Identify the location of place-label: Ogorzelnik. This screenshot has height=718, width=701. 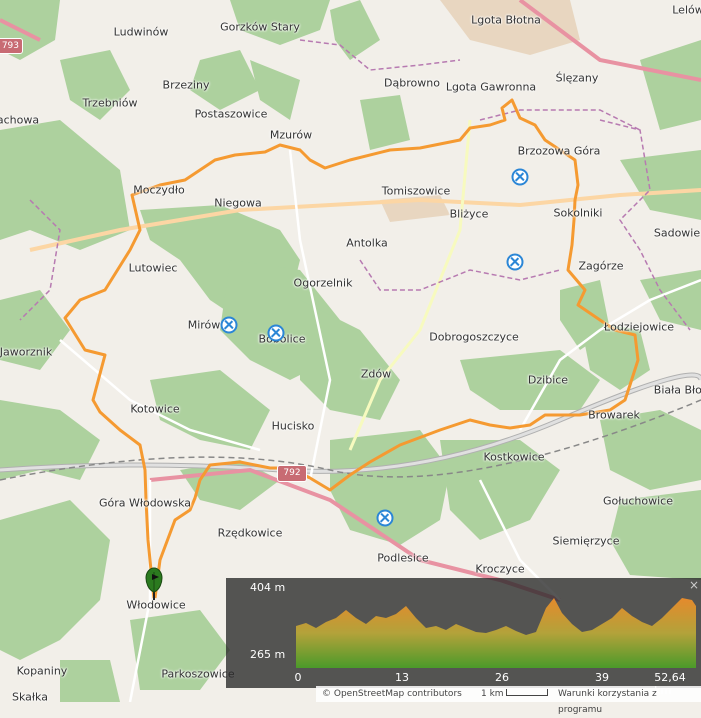
(323, 283).